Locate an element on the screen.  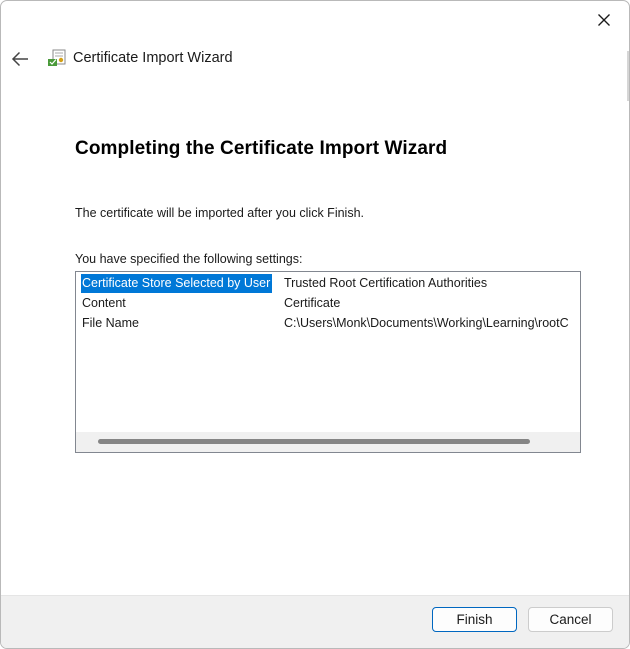
settings-row-key: File Name is located at coordinates (110, 323).